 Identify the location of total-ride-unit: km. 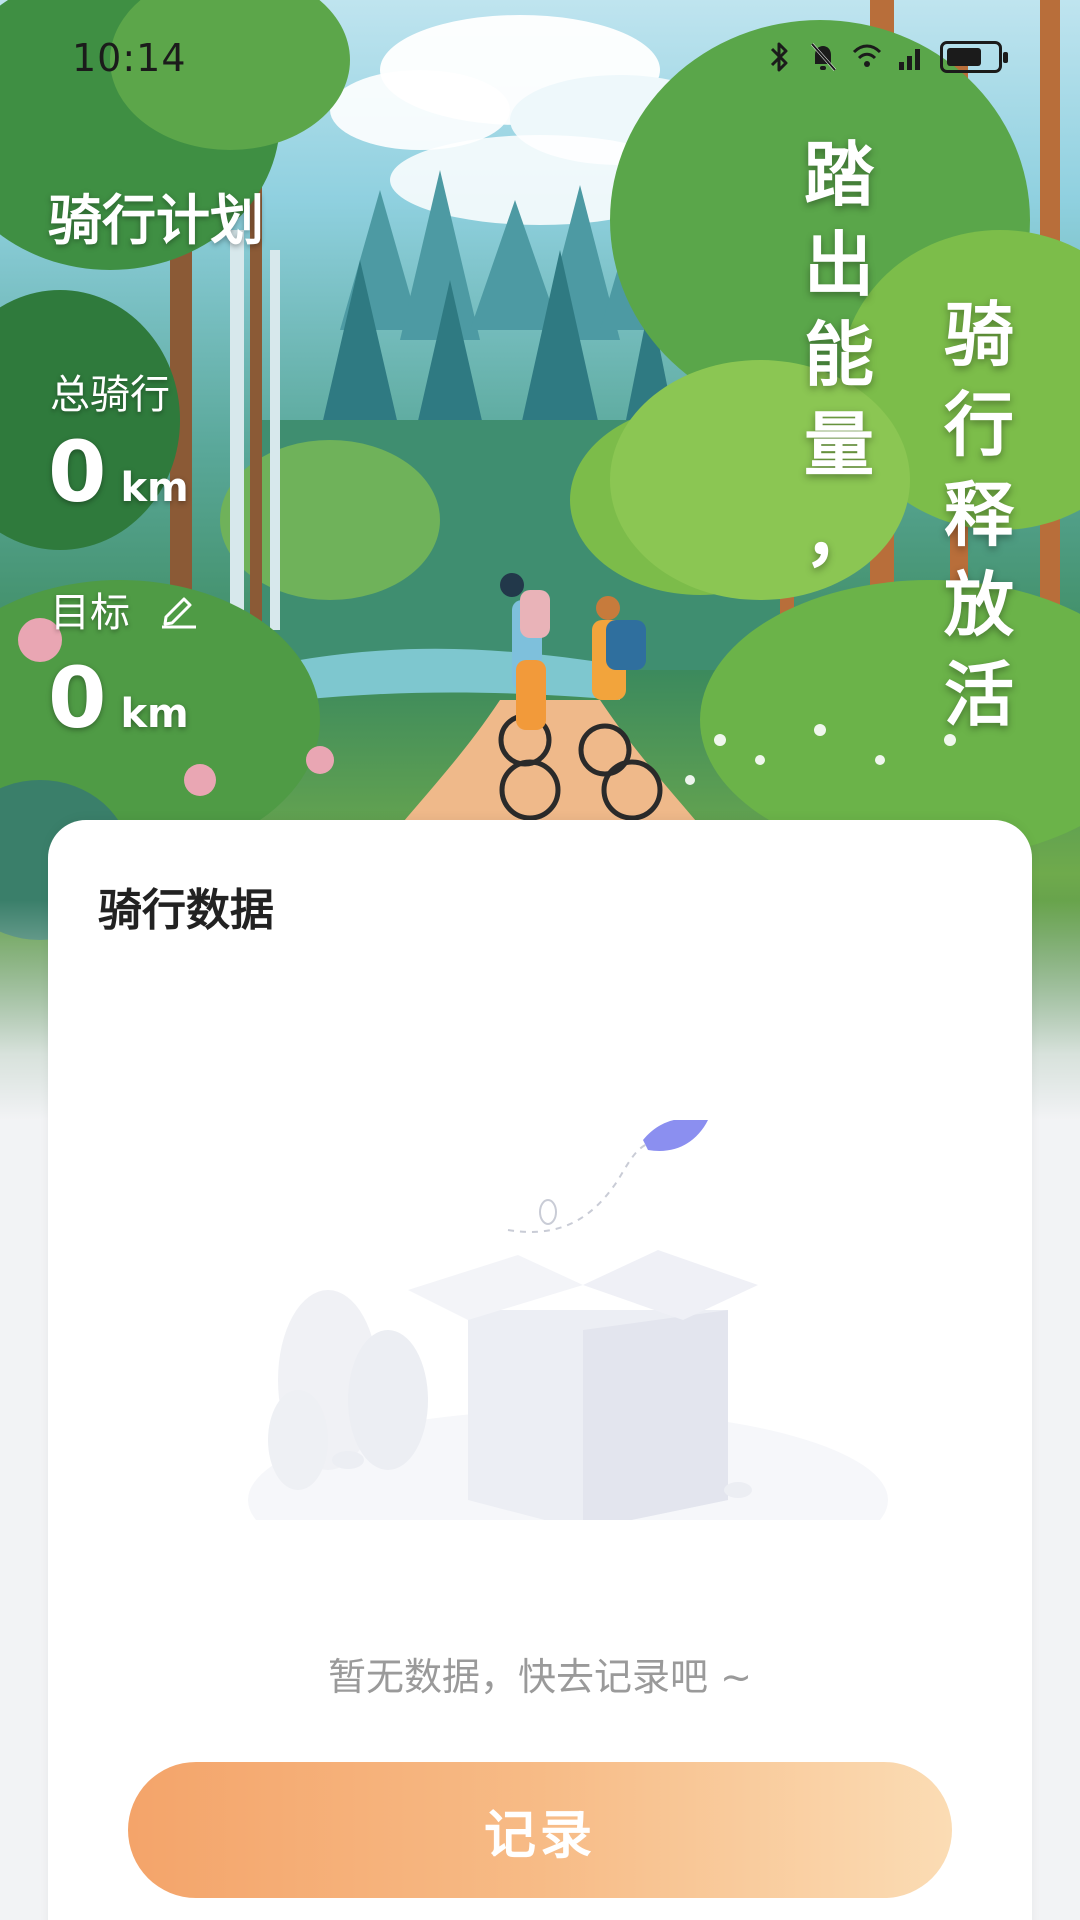
(154, 488).